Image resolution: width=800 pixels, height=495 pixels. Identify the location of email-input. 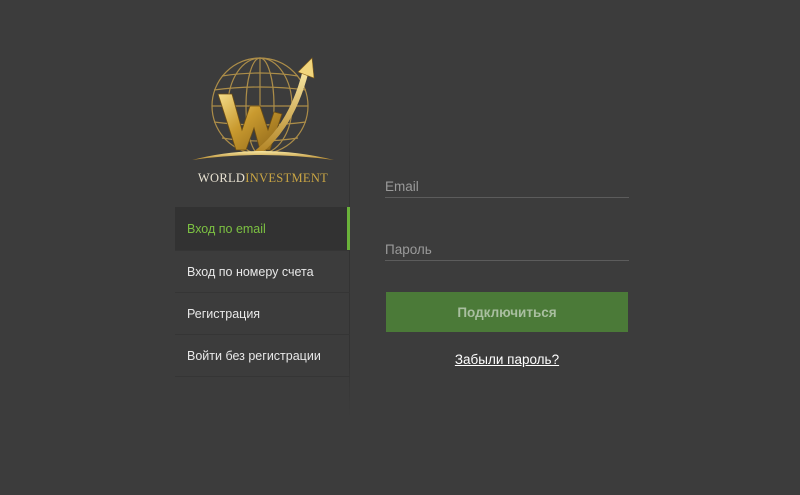
(507, 186).